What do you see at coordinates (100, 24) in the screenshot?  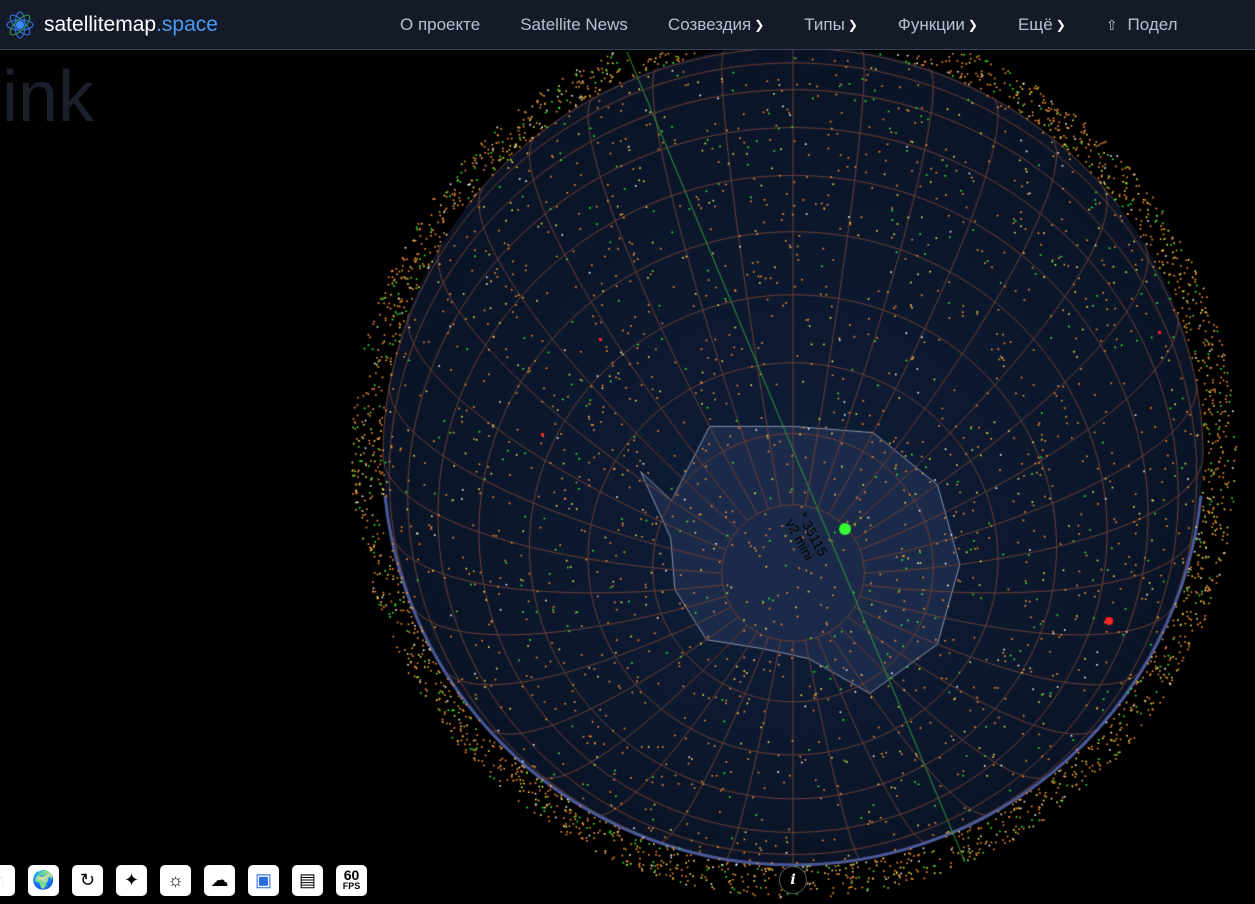 I see `logo-main: satellitemap` at bounding box center [100, 24].